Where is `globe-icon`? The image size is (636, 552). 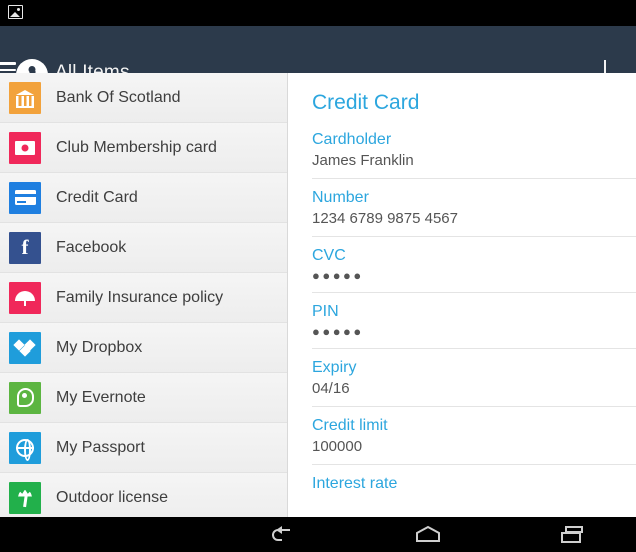 globe-icon is located at coordinates (25, 447).